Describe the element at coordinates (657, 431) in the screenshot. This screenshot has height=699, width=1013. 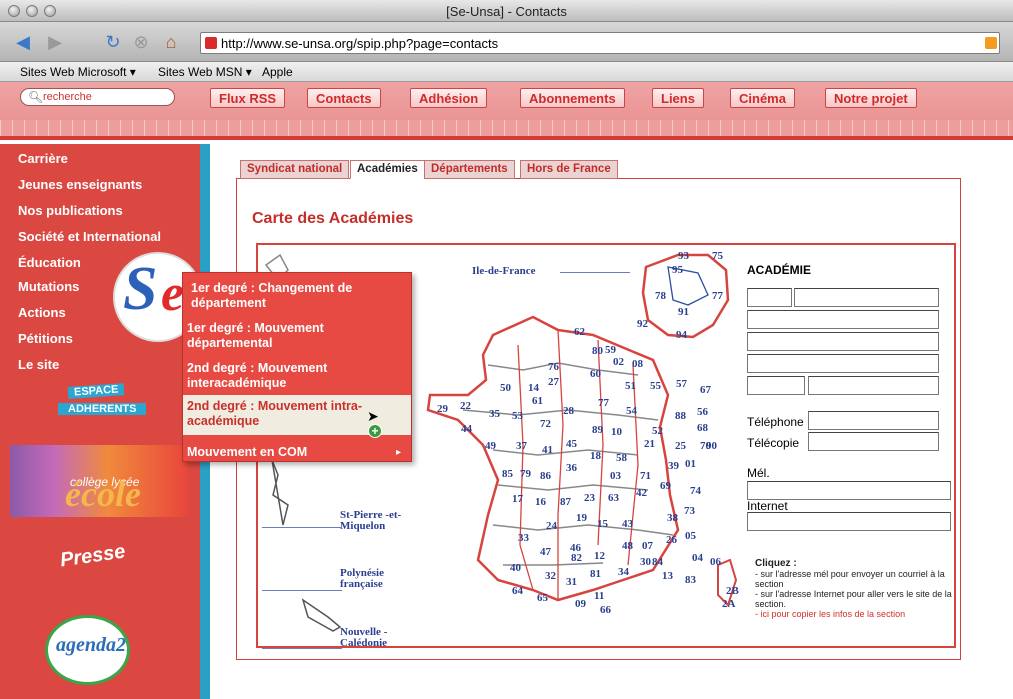
I see `department-number: 52` at that location.